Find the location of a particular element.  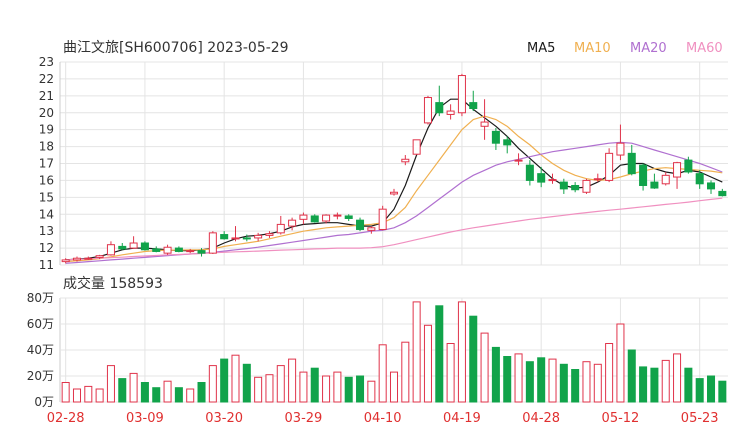

legend-ma5: MA5 is located at coordinates (541, 48).